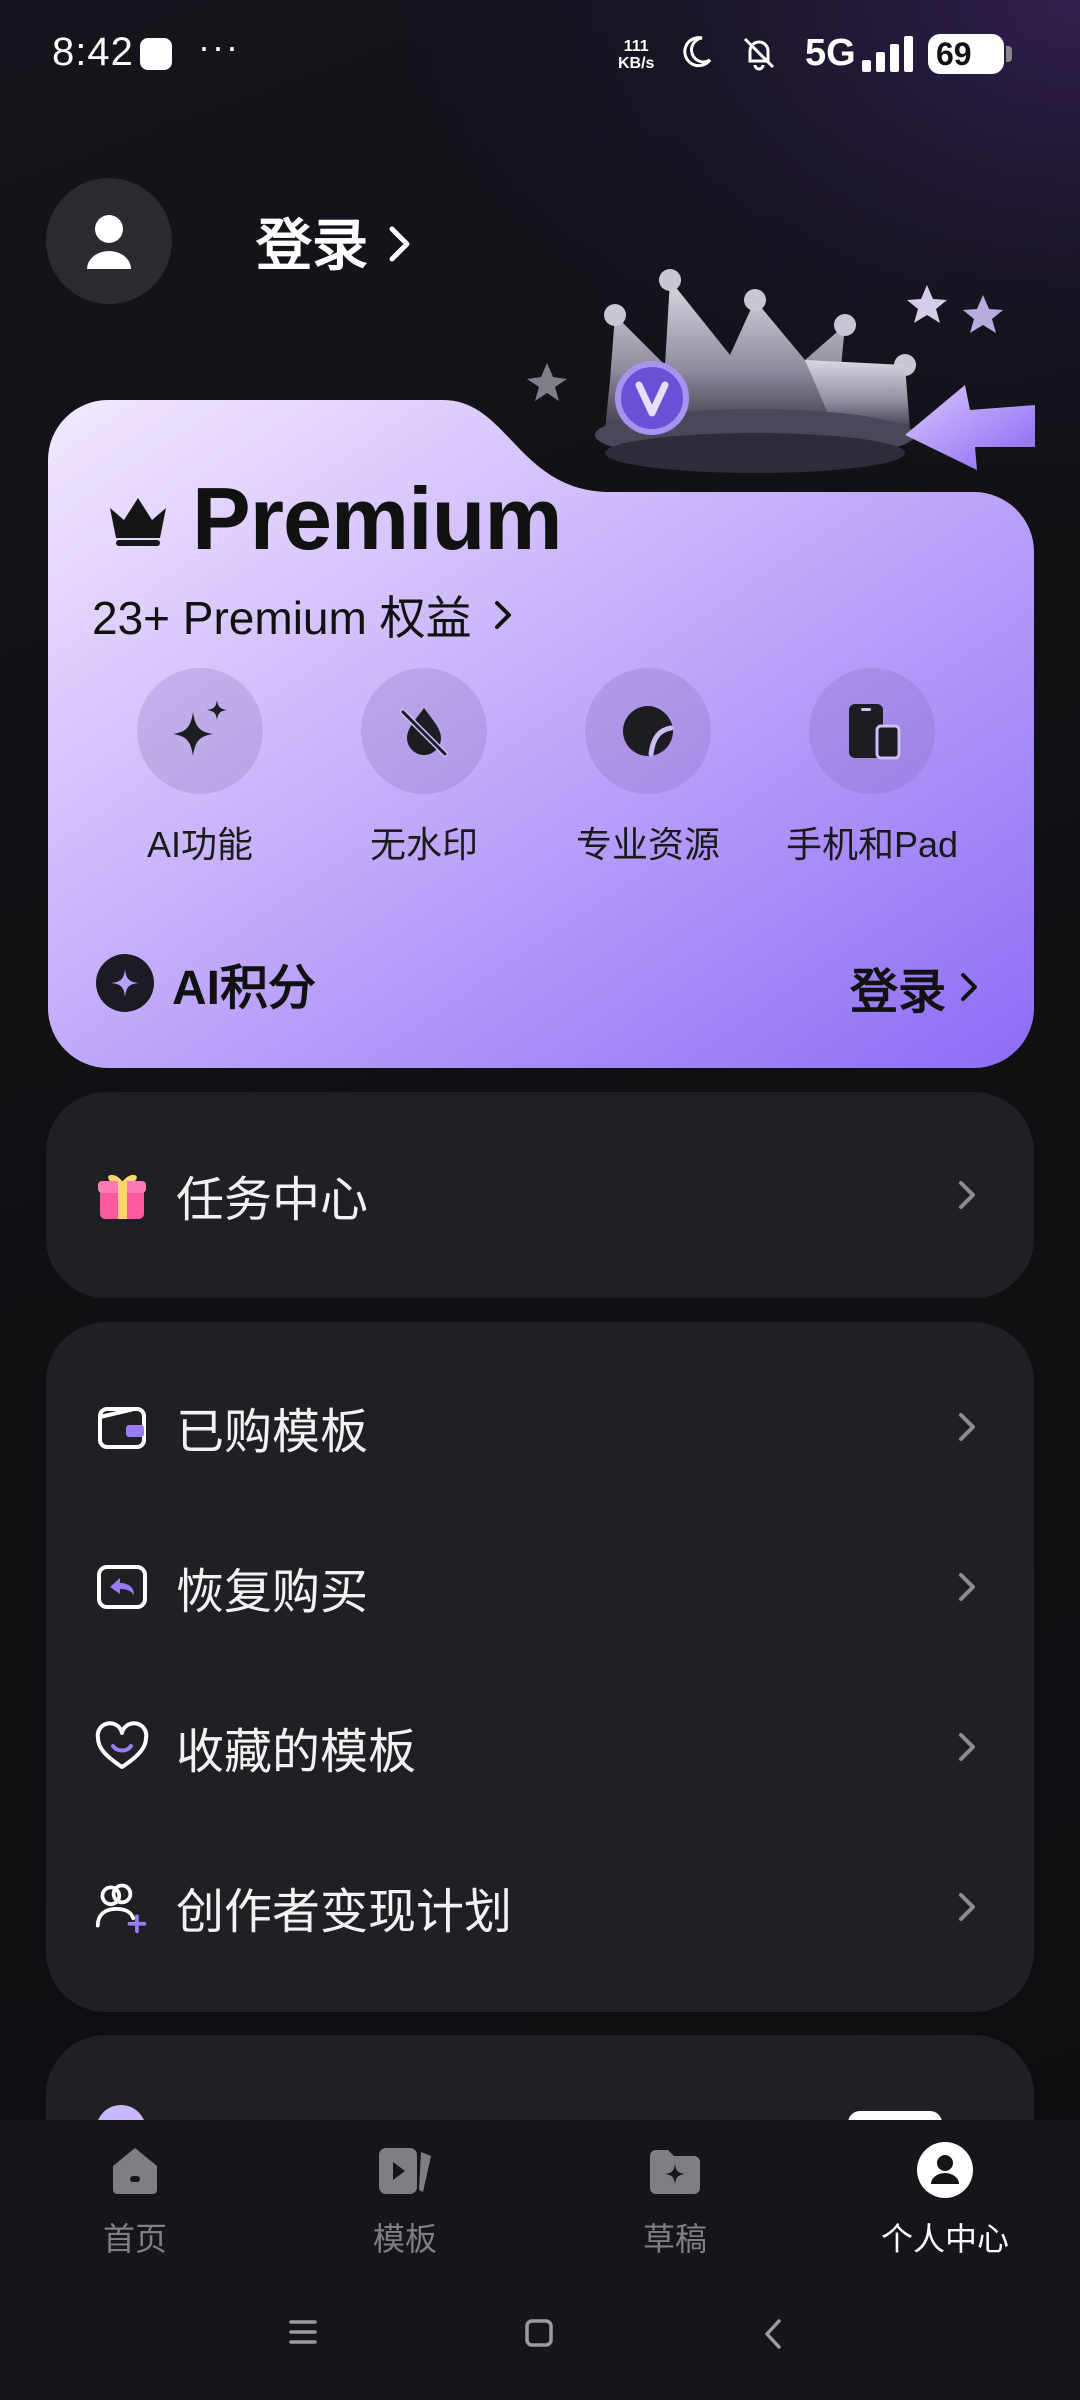 The image size is (1080, 2400). Describe the element at coordinates (647, 844) in the screenshot. I see `feature-label: 专业资源` at that location.